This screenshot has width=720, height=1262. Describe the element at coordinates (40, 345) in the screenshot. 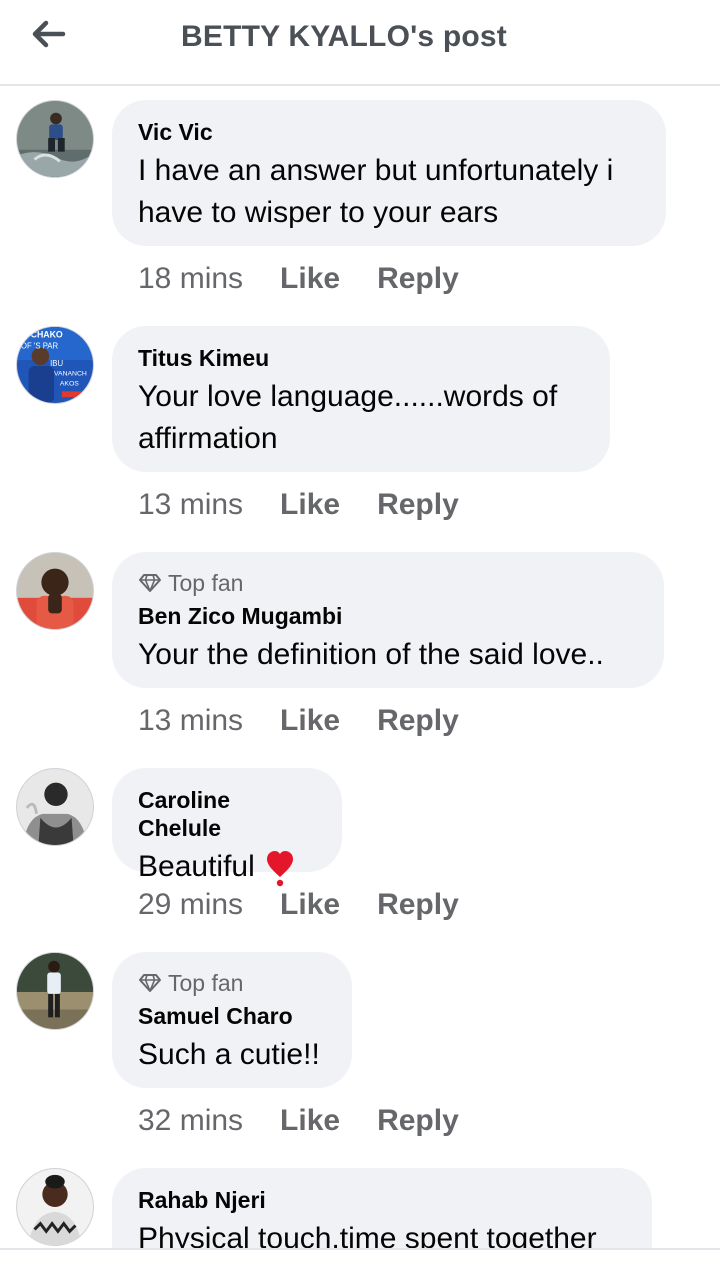

I see `svg-text: OF 'S PAR` at that location.